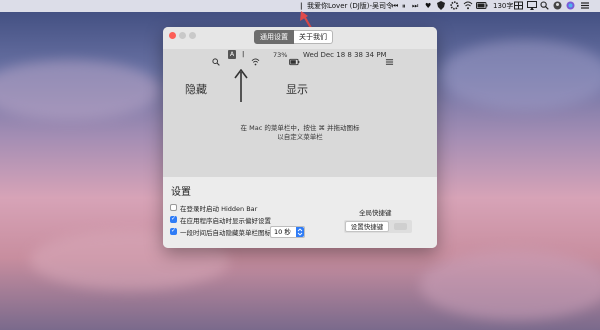 This screenshot has width=600, height=330. I want to click on search-icon, so click(216, 60).